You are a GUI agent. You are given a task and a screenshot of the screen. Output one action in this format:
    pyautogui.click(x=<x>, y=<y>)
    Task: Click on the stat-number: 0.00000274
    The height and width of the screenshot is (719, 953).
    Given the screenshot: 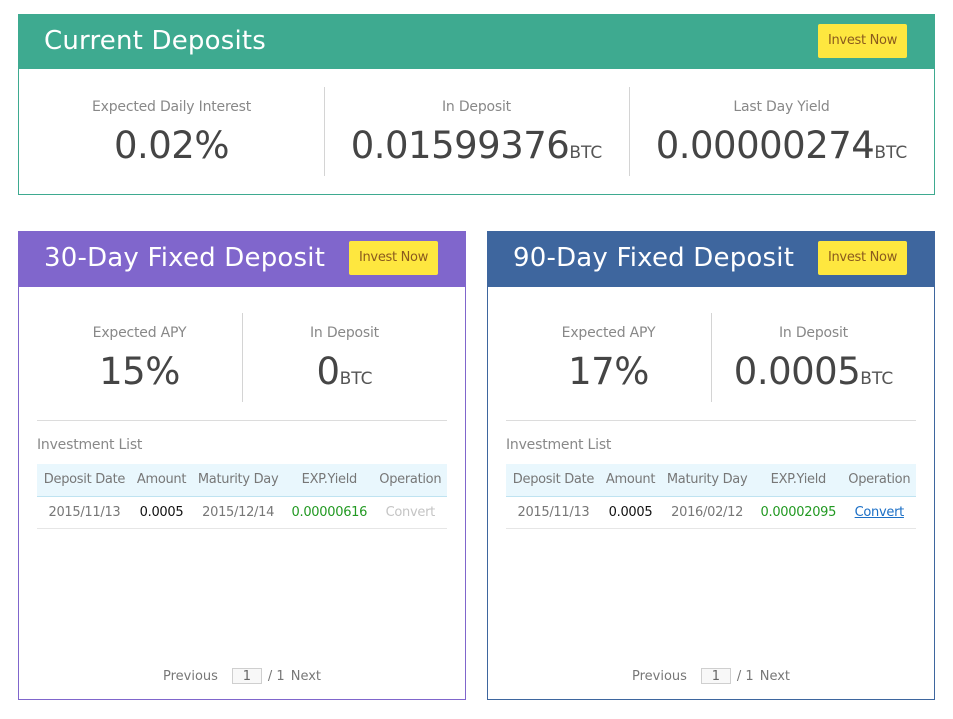 What is the action you would take?
    pyautogui.click(x=765, y=145)
    